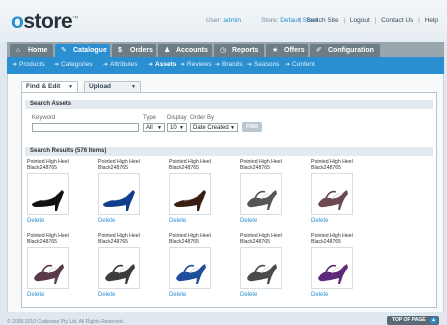  What do you see at coordinates (397, 20) in the screenshot?
I see `contact-us-link: Contact Us` at bounding box center [397, 20].